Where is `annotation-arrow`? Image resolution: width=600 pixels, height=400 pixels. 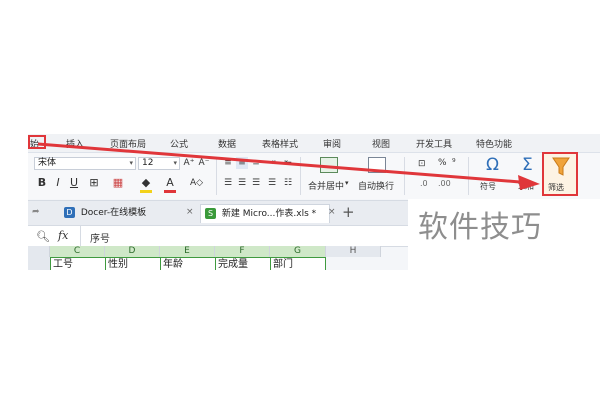 annotation-arrow is located at coordinates (288, 166).